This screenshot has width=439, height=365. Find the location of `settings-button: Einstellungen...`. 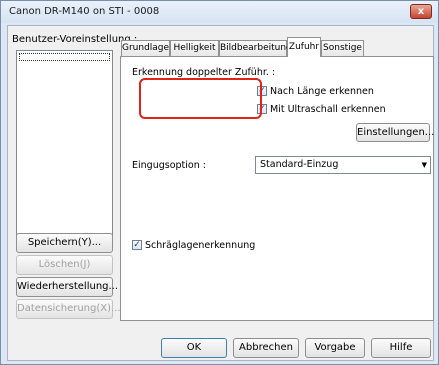

settings-button: Einstellungen... is located at coordinates (395, 132).